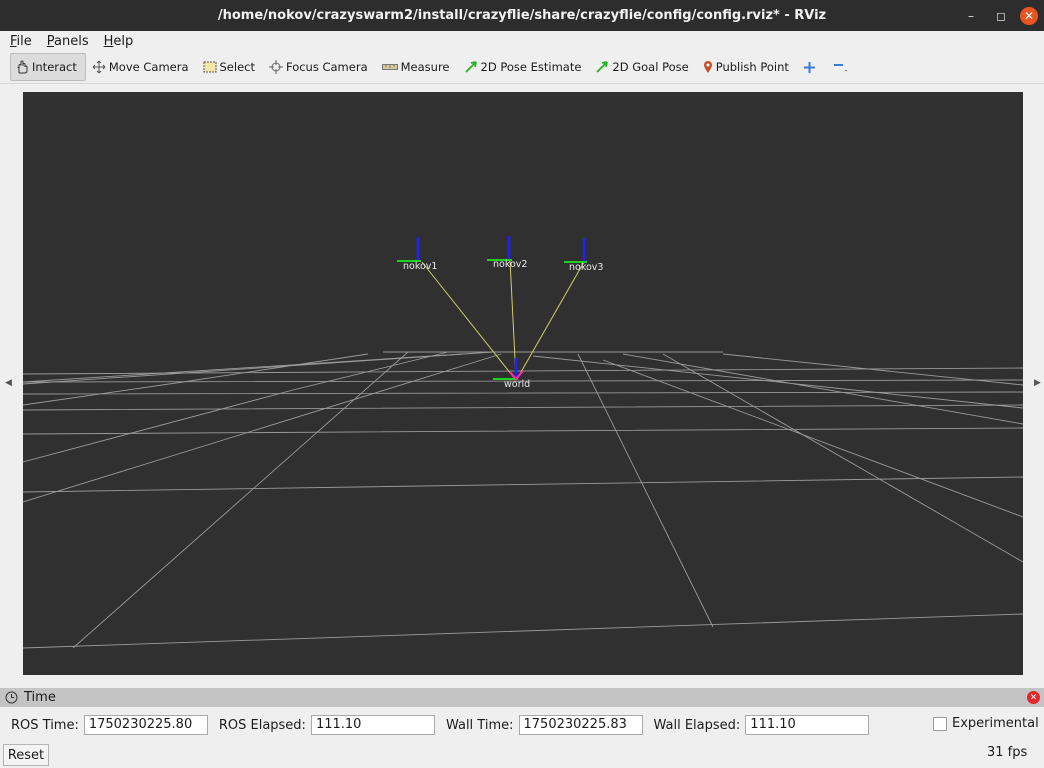 The image size is (1044, 768). Describe the element at coordinates (18, 41) in the screenshot. I see `menu-file: File` at that location.